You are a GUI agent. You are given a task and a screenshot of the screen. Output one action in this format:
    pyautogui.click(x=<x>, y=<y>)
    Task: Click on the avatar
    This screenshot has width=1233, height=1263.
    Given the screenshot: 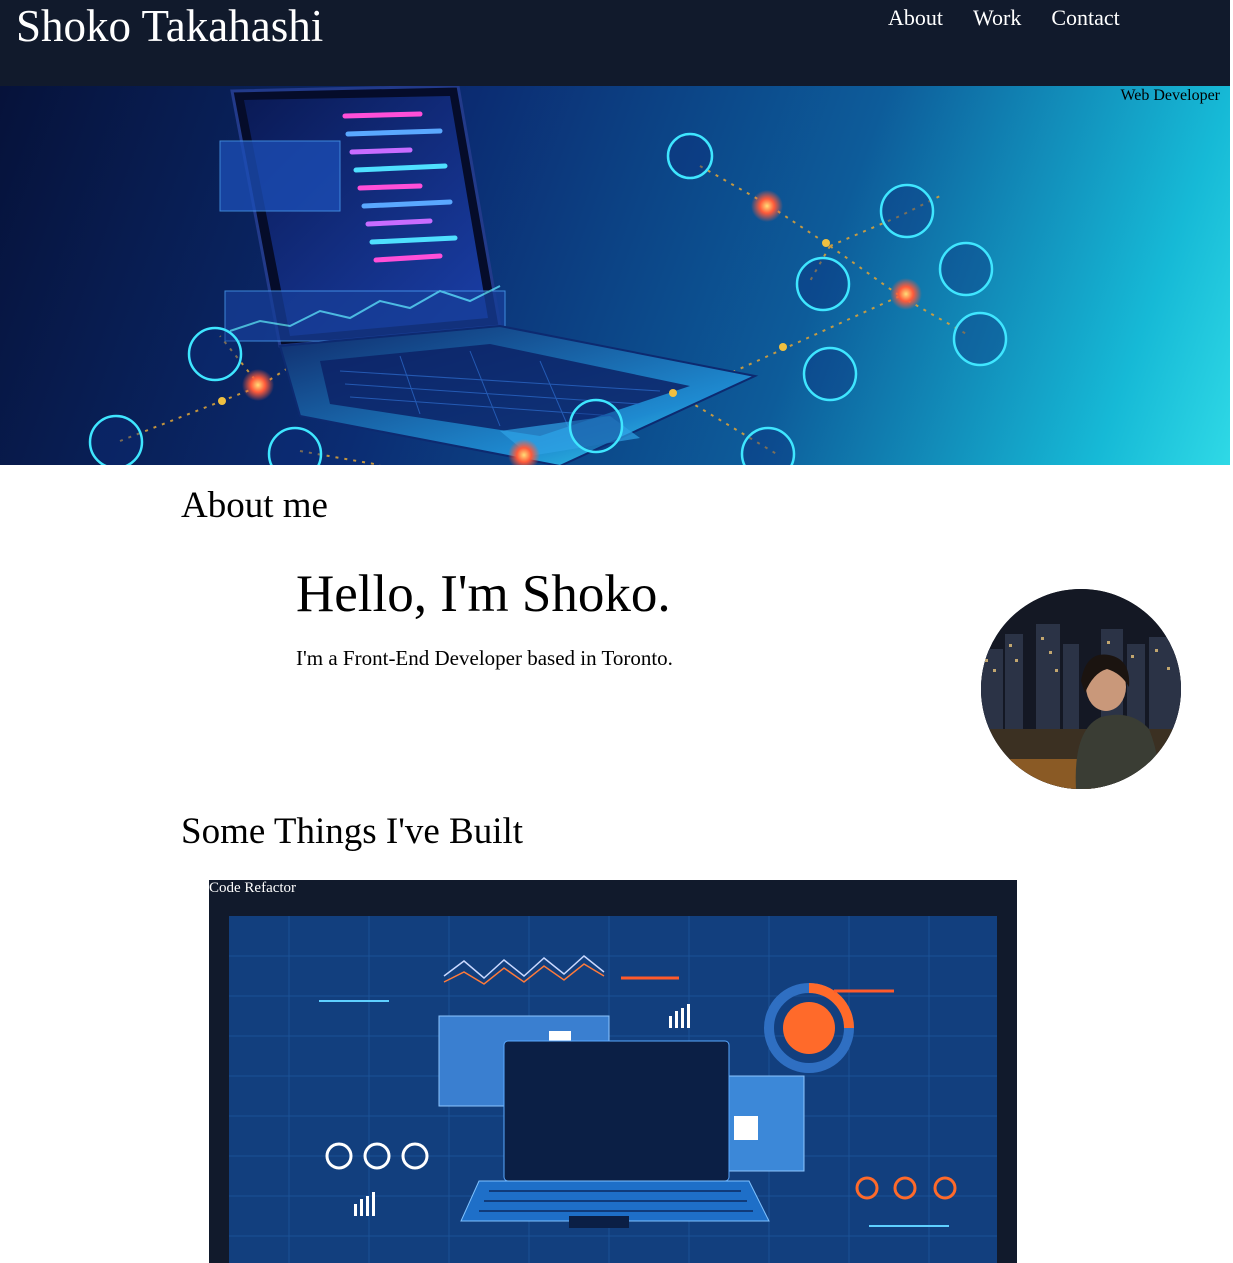 What is the action you would take?
    pyautogui.click(x=1081, y=689)
    